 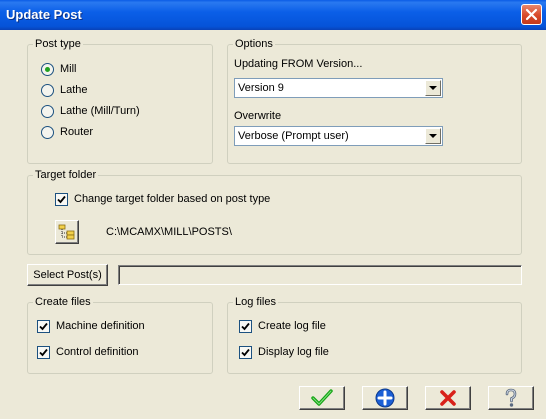 I want to click on radio-router: Router, so click(x=67, y=132).